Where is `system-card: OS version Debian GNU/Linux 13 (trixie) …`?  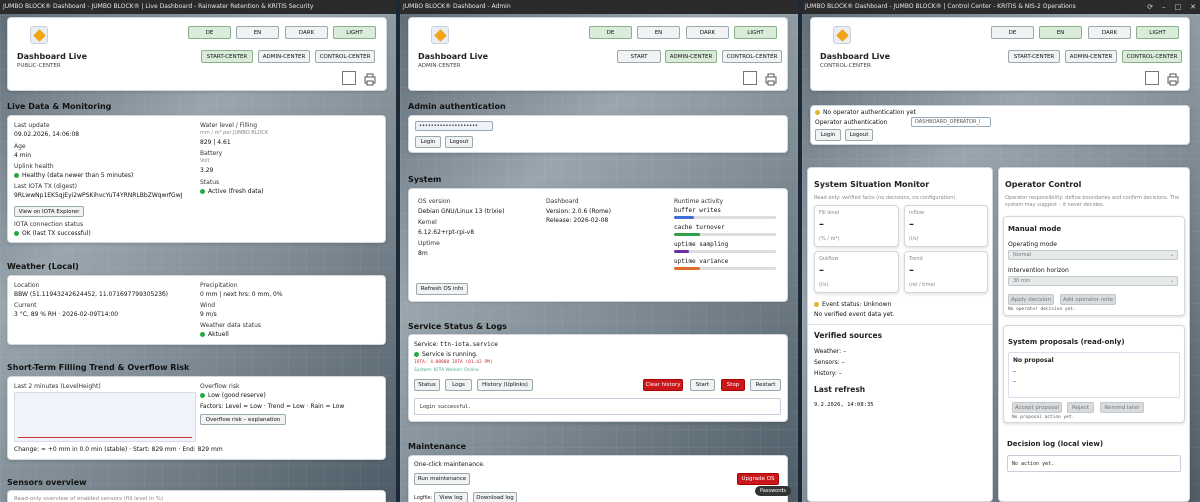 system-card: OS version Debian GNU/Linux 13 (trixie) … is located at coordinates (598, 245).